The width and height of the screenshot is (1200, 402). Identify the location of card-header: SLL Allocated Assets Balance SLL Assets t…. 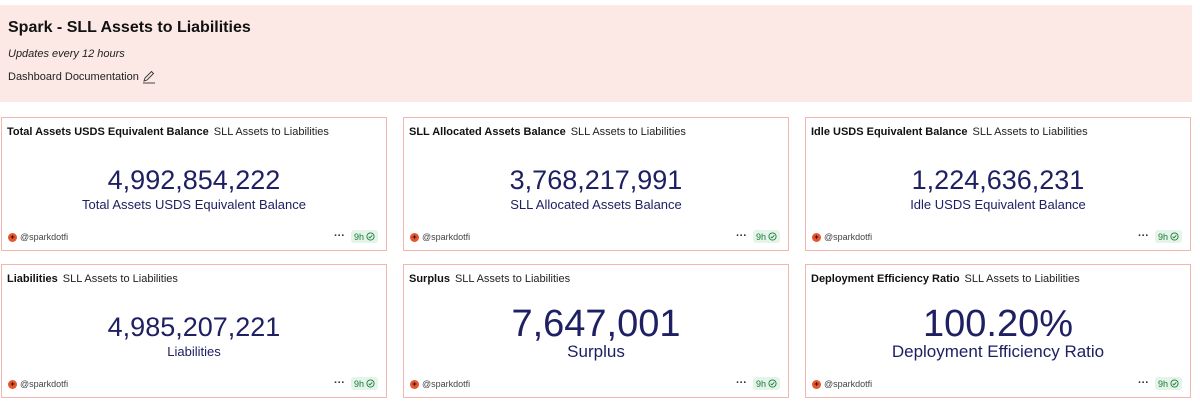
(547, 132).